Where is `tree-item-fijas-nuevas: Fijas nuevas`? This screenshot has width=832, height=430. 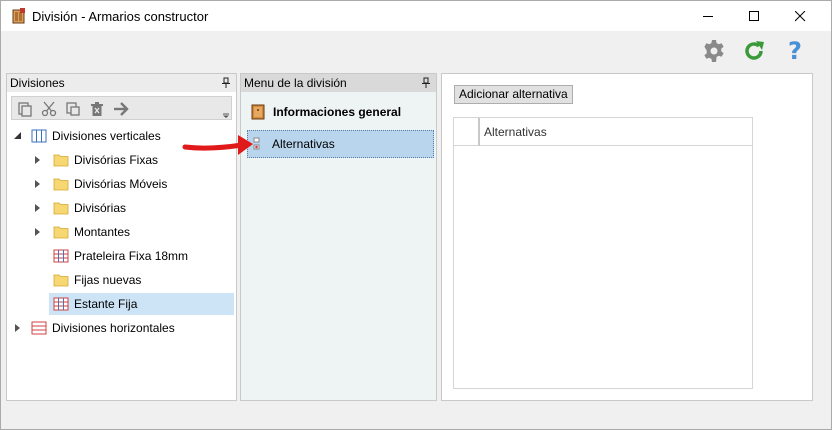 tree-item-fijas-nuevas: Fijas nuevas is located at coordinates (97, 280).